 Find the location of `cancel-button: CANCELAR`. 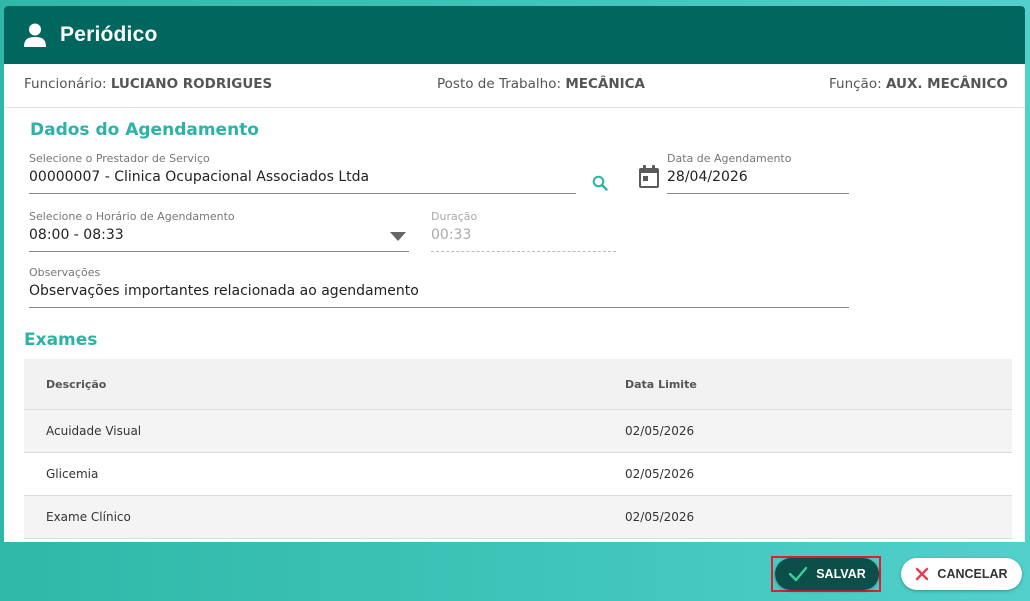

cancel-button: CANCELAR is located at coordinates (961, 574).